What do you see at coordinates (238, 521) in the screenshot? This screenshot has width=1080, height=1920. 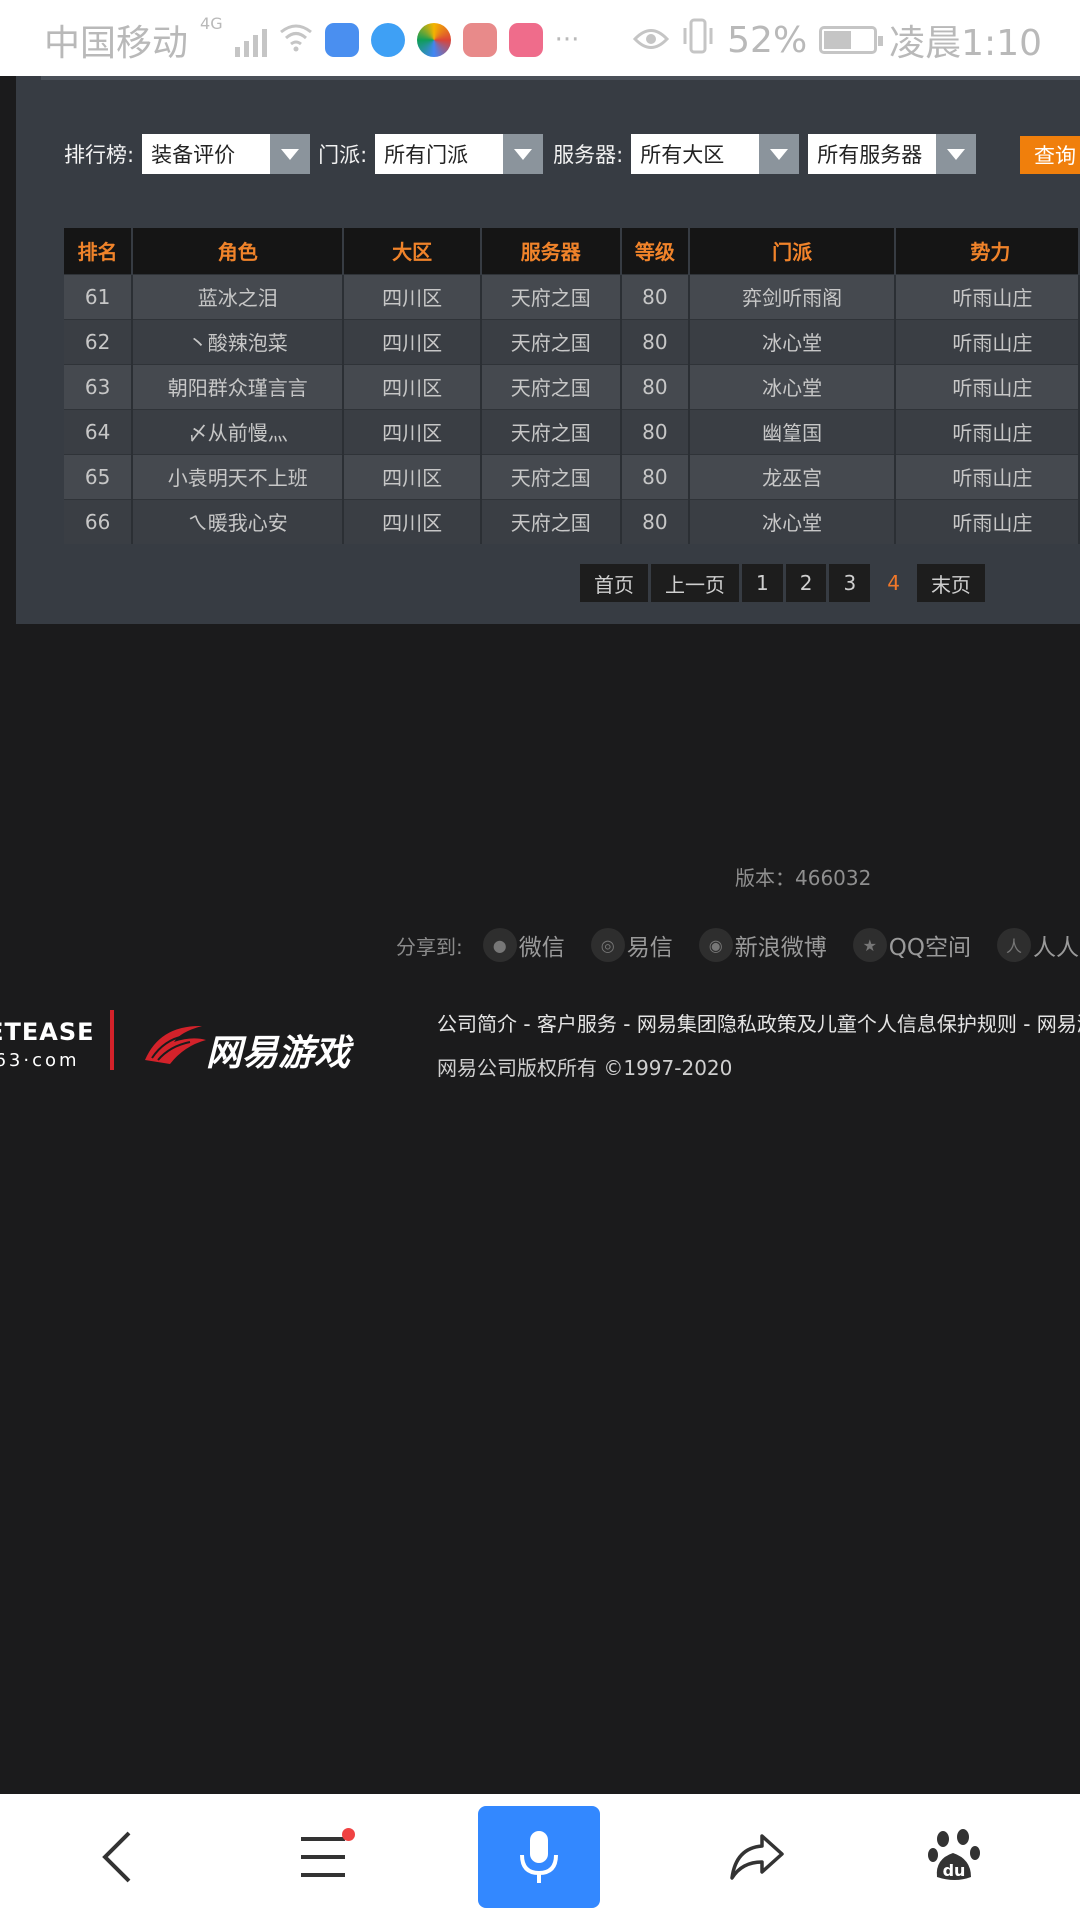 I see `role-cell: ㄟ暖我心安` at bounding box center [238, 521].